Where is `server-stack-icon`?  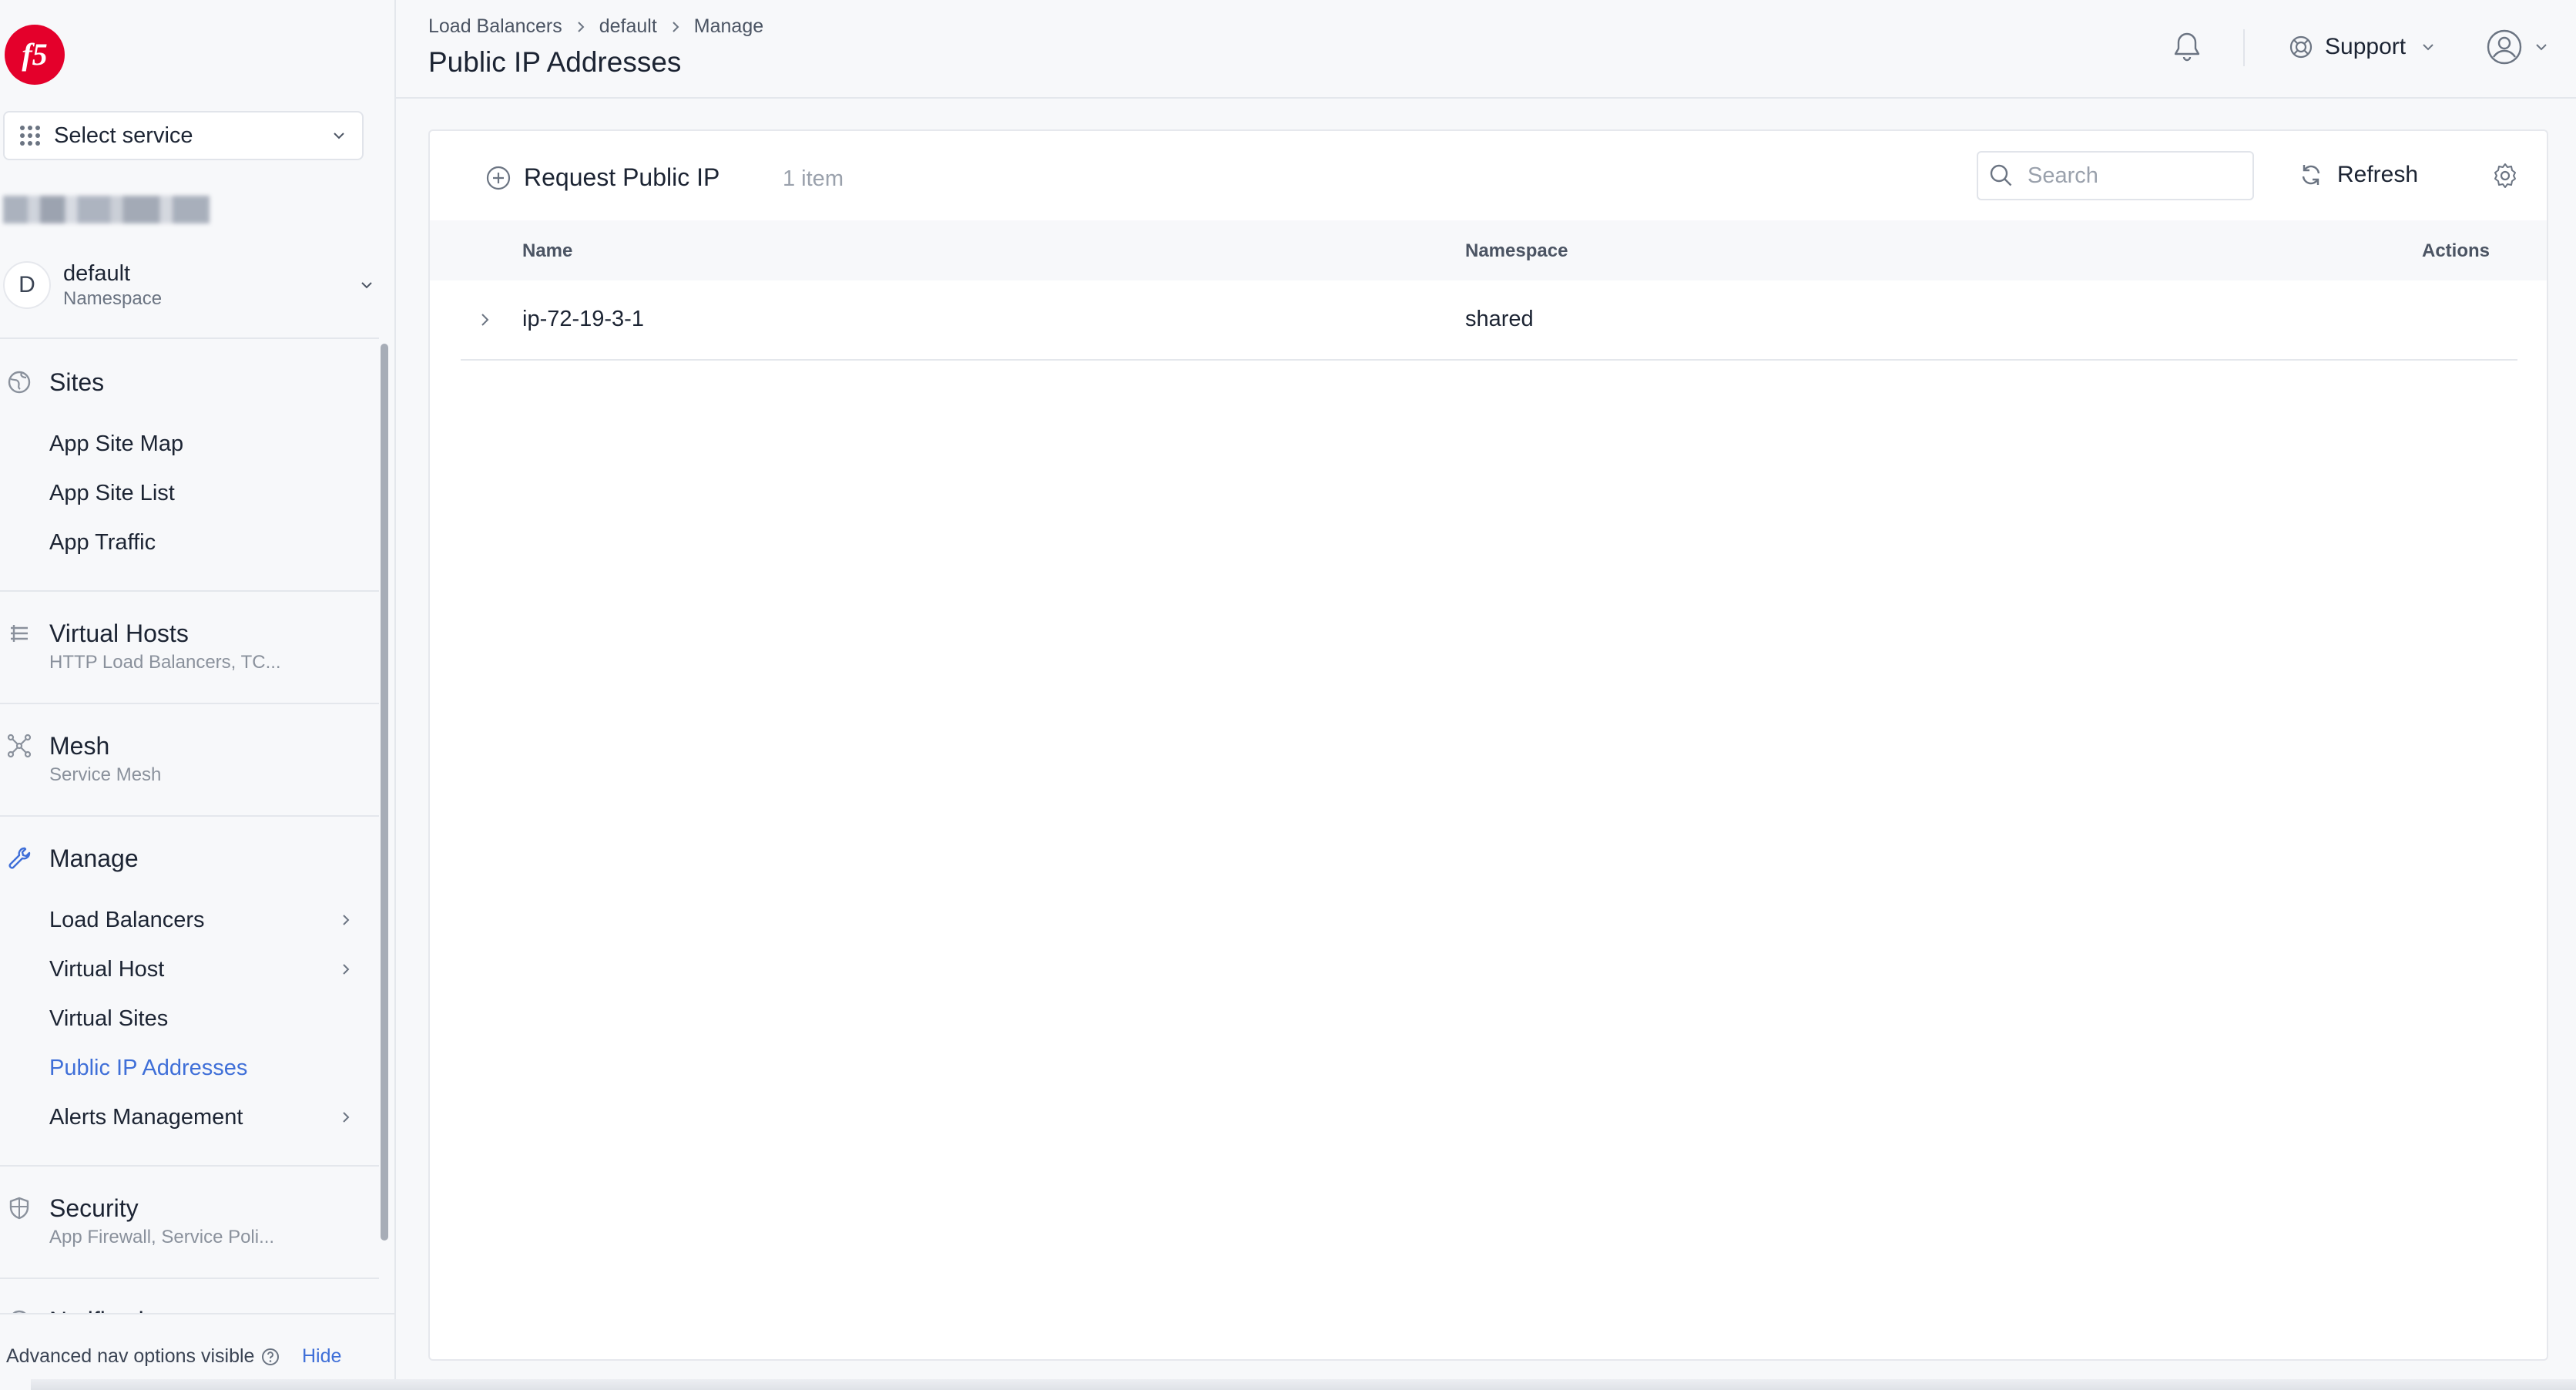
server-stack-icon is located at coordinates (19, 633).